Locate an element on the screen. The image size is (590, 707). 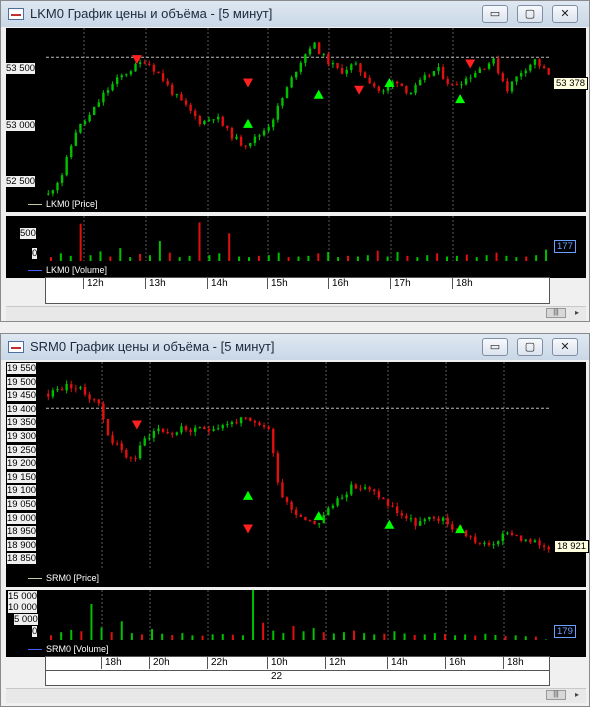
y-label-right: 19 000 is located at coordinates (569, 518).